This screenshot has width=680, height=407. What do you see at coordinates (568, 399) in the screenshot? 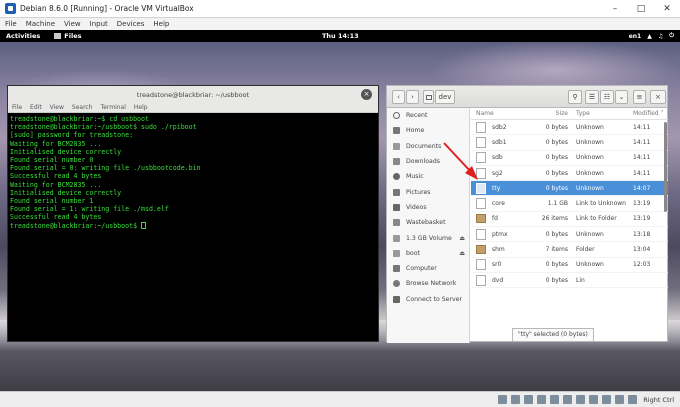
I see `shared-folders-icon` at bounding box center [568, 399].